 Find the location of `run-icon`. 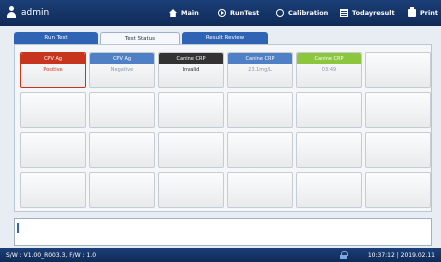

run-icon is located at coordinates (222, 13).